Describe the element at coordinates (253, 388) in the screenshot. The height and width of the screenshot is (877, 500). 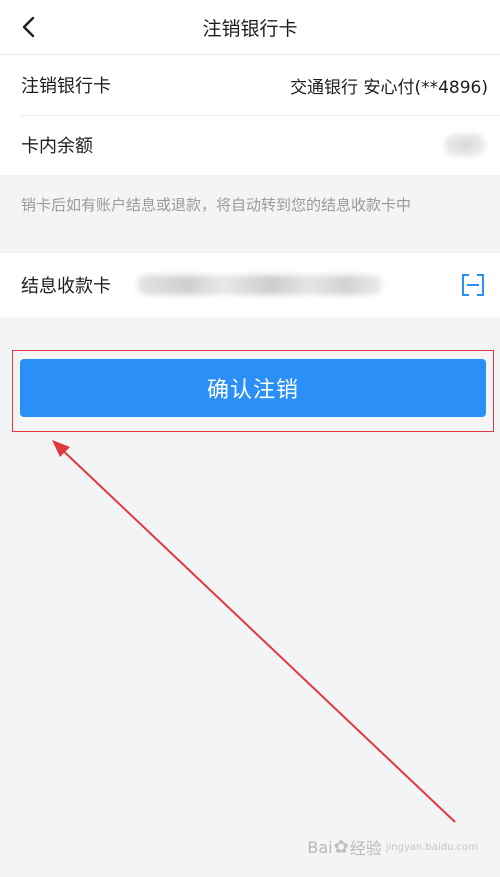
I see `confirm-cancel-button: 确认注销` at that location.